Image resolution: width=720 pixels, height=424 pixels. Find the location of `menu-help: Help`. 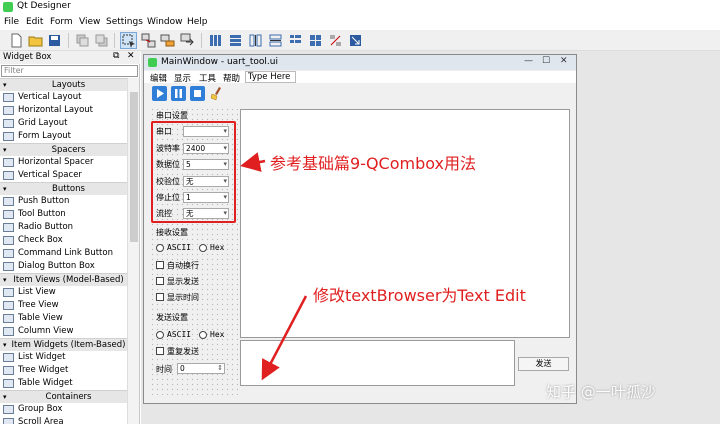

menu-help: Help is located at coordinates (197, 22).